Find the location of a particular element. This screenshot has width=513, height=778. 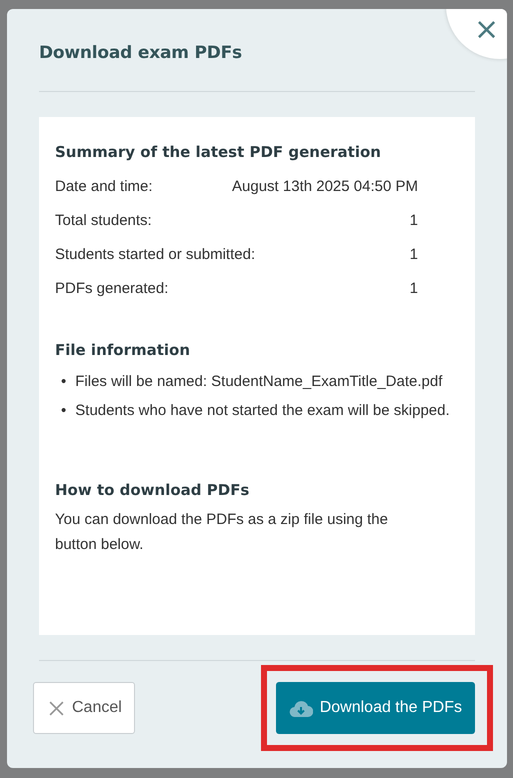

dialog-title: Download exam PDFs is located at coordinates (257, 67).